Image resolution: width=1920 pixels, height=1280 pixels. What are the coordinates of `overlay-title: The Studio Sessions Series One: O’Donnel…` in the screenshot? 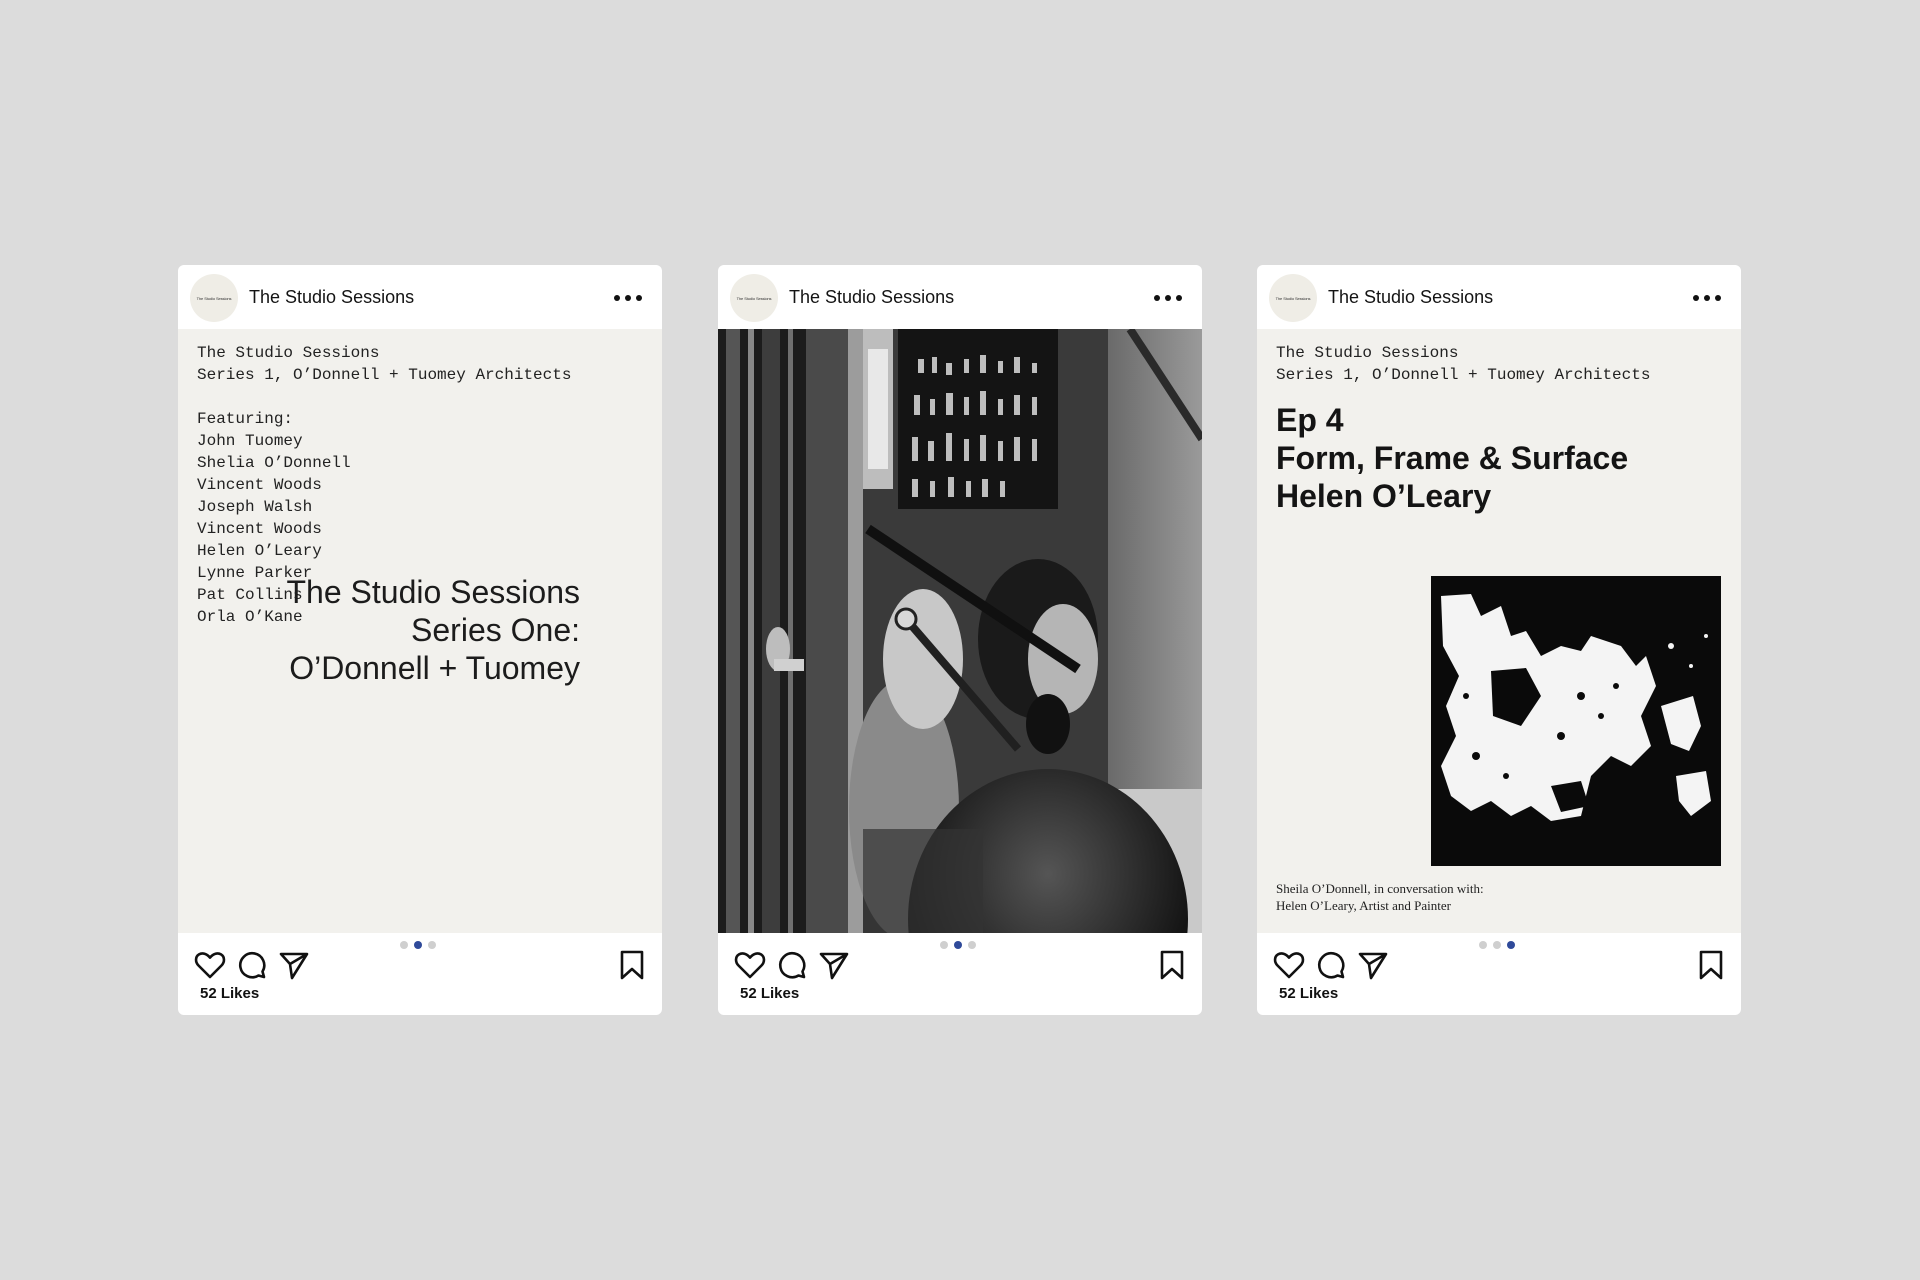 It's located at (379, 630).